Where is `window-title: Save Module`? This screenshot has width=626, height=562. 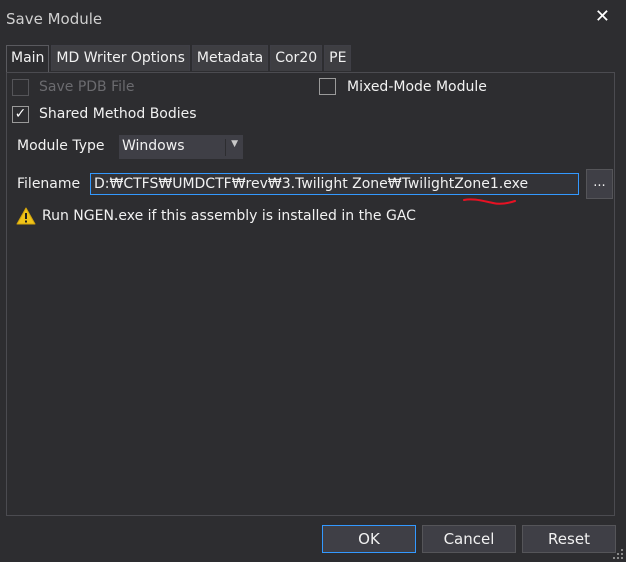 window-title: Save Module is located at coordinates (54, 19).